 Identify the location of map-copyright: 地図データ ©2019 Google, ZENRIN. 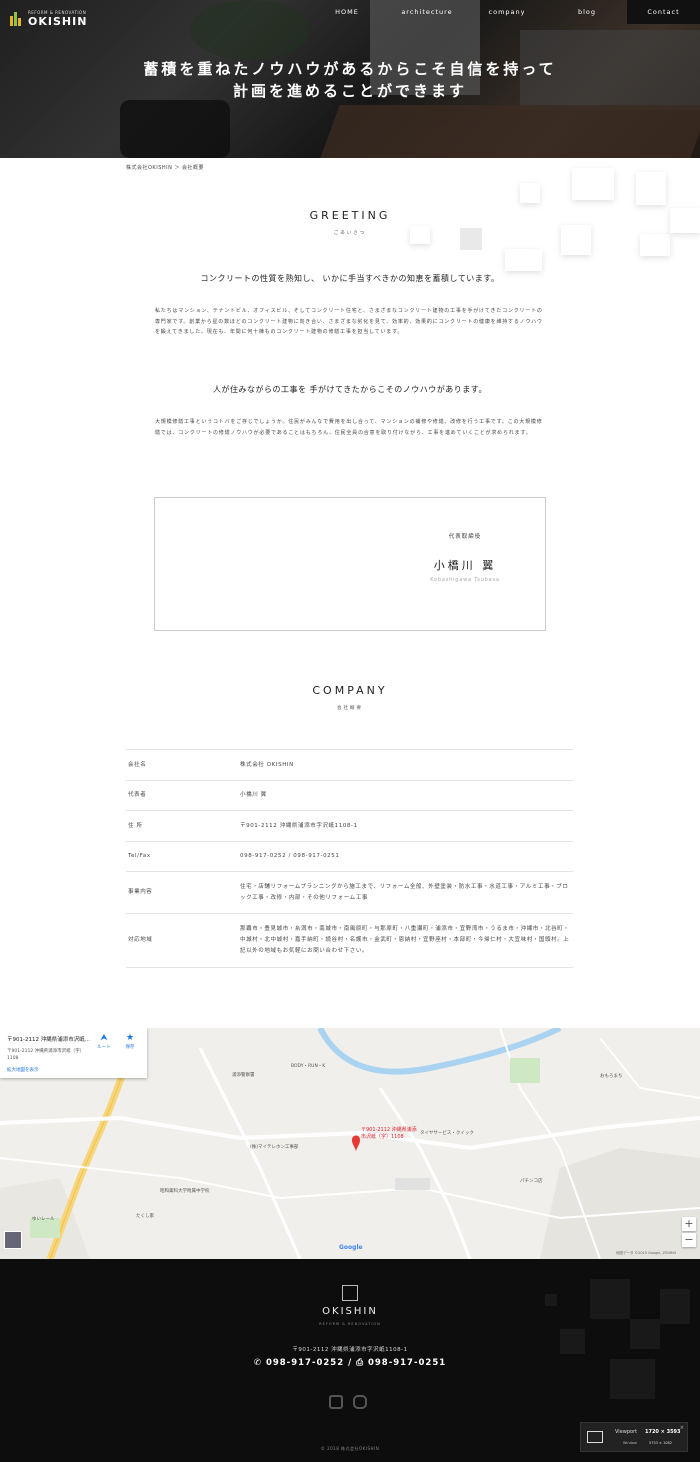
(645, 1253).